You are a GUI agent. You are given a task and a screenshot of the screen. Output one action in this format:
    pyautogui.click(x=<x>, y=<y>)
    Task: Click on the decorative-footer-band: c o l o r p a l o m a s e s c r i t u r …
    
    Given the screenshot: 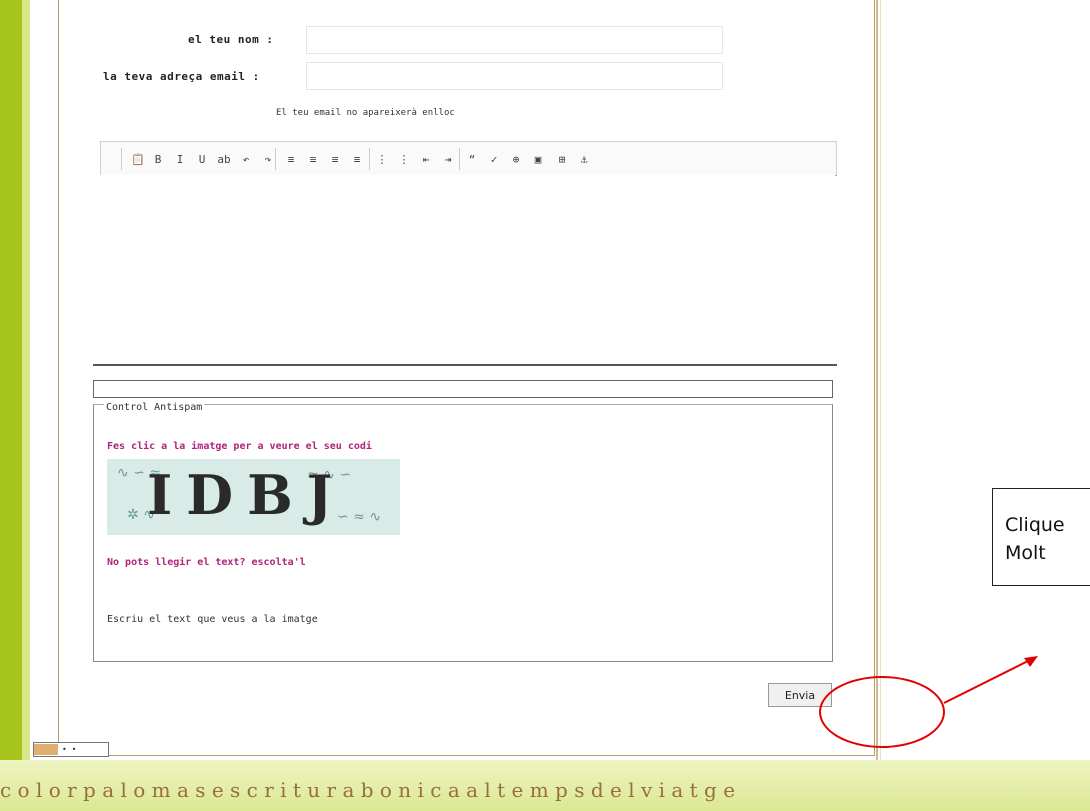 What is the action you would take?
    pyautogui.click(x=545, y=785)
    